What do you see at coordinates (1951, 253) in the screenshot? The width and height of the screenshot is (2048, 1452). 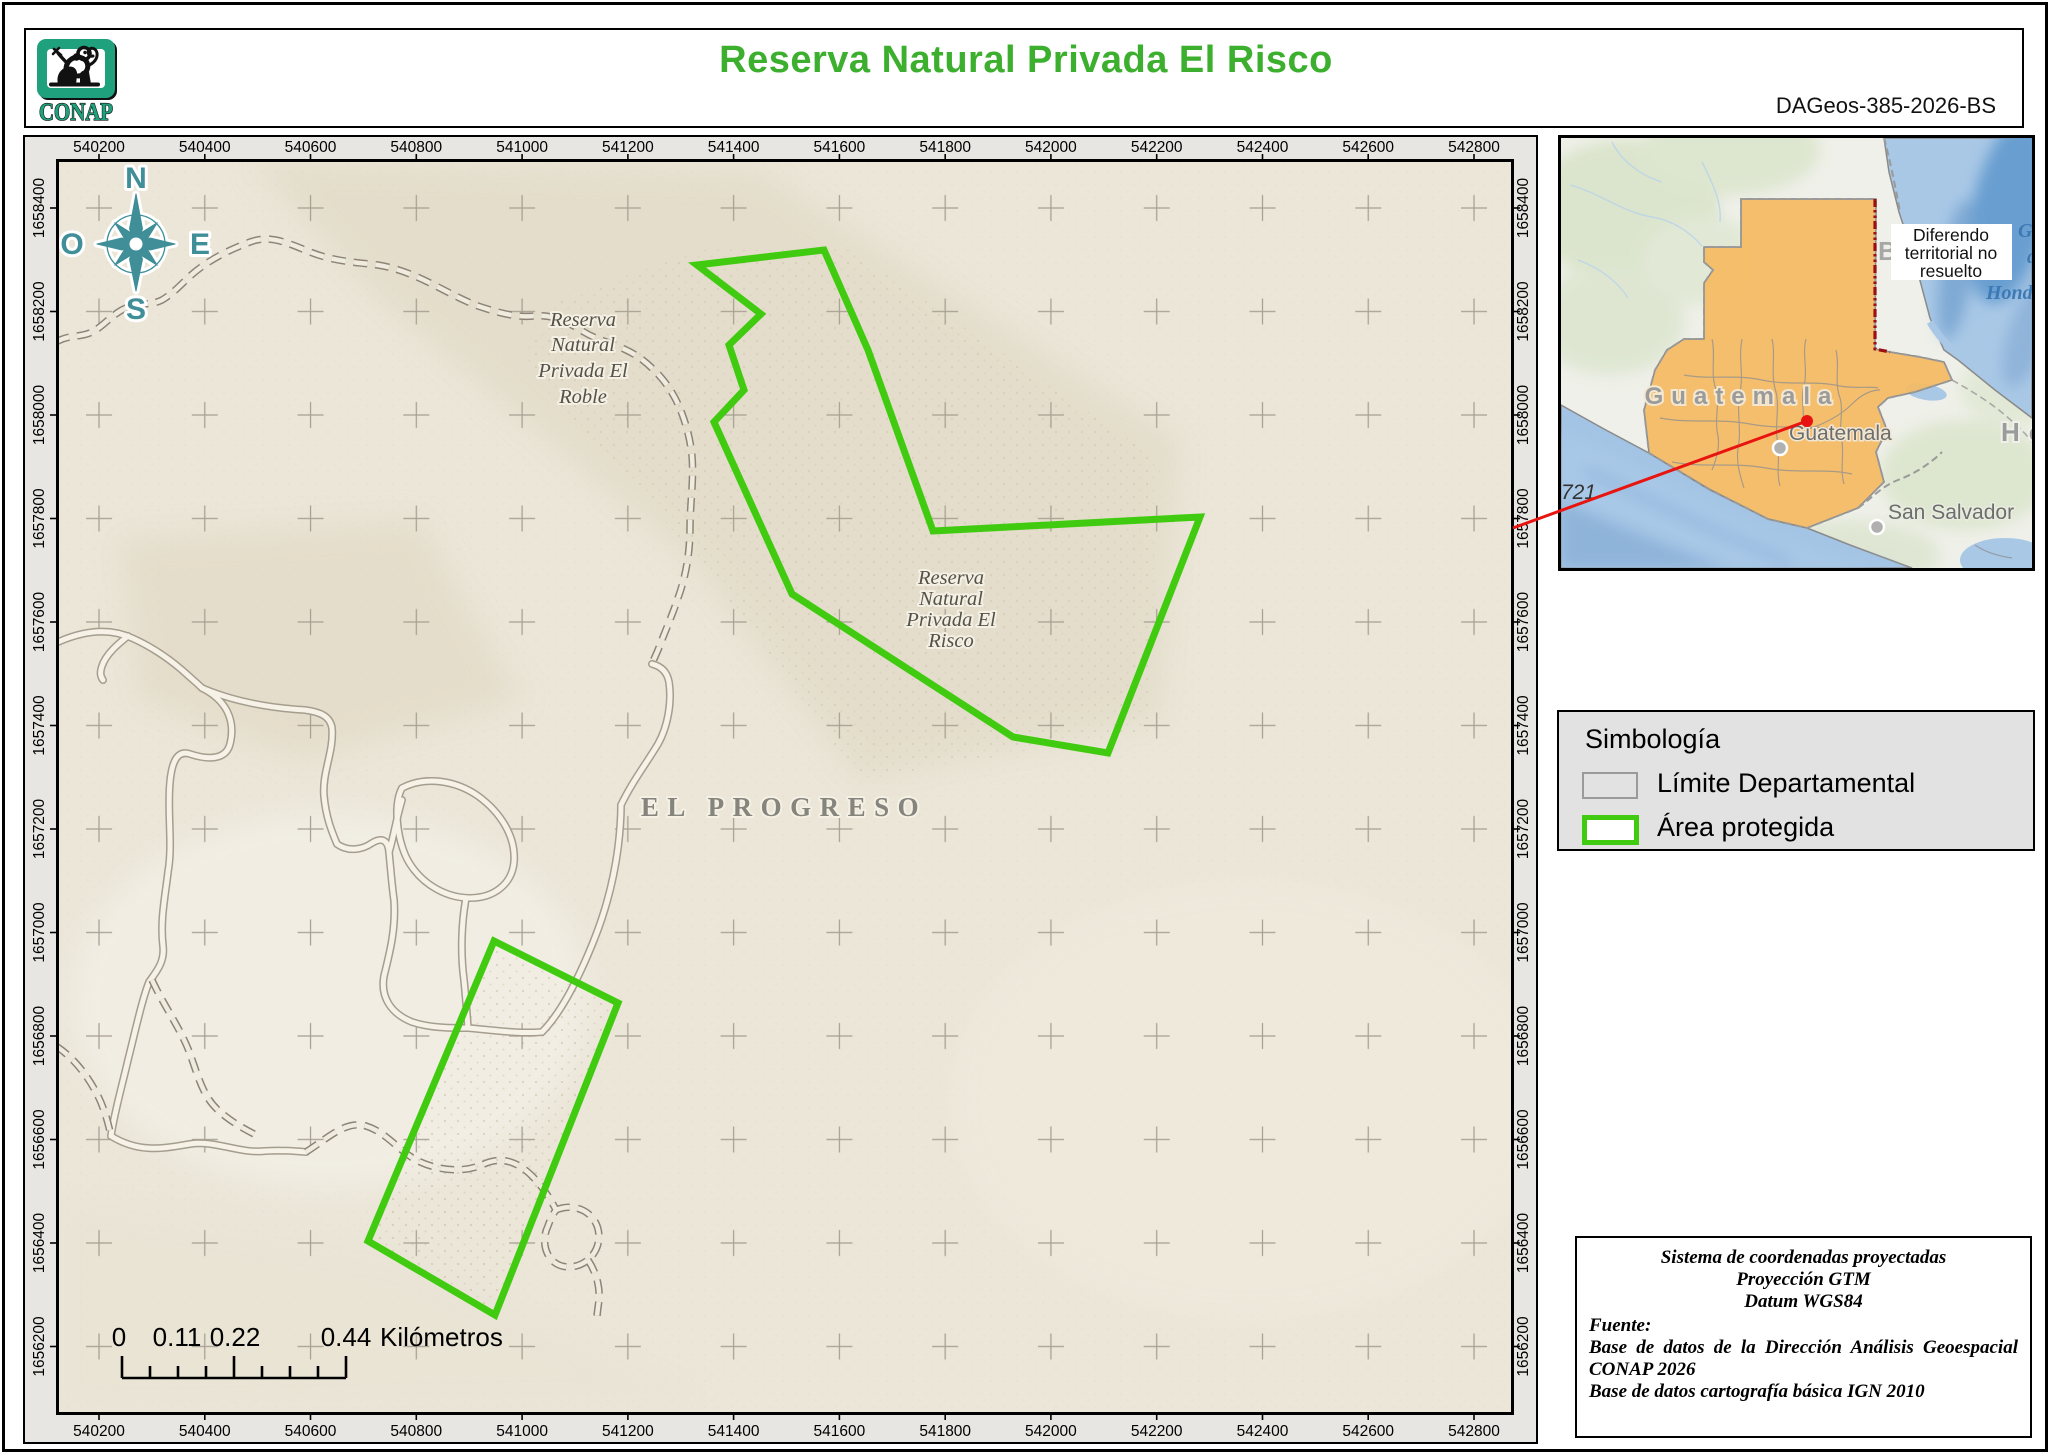 I see `svg-text: territorial no` at bounding box center [1951, 253].